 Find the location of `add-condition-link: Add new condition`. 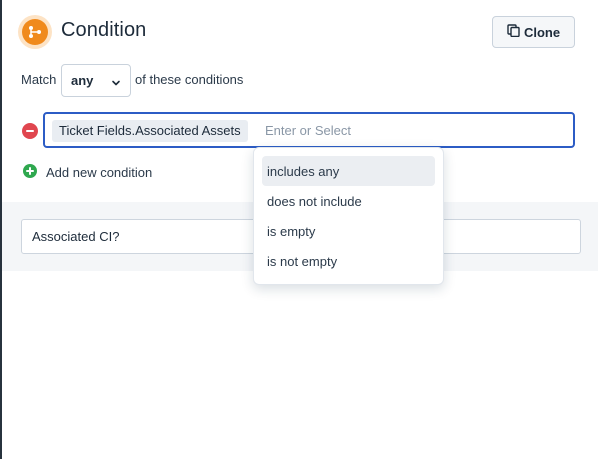

add-condition-link: Add new condition is located at coordinates (99, 172).